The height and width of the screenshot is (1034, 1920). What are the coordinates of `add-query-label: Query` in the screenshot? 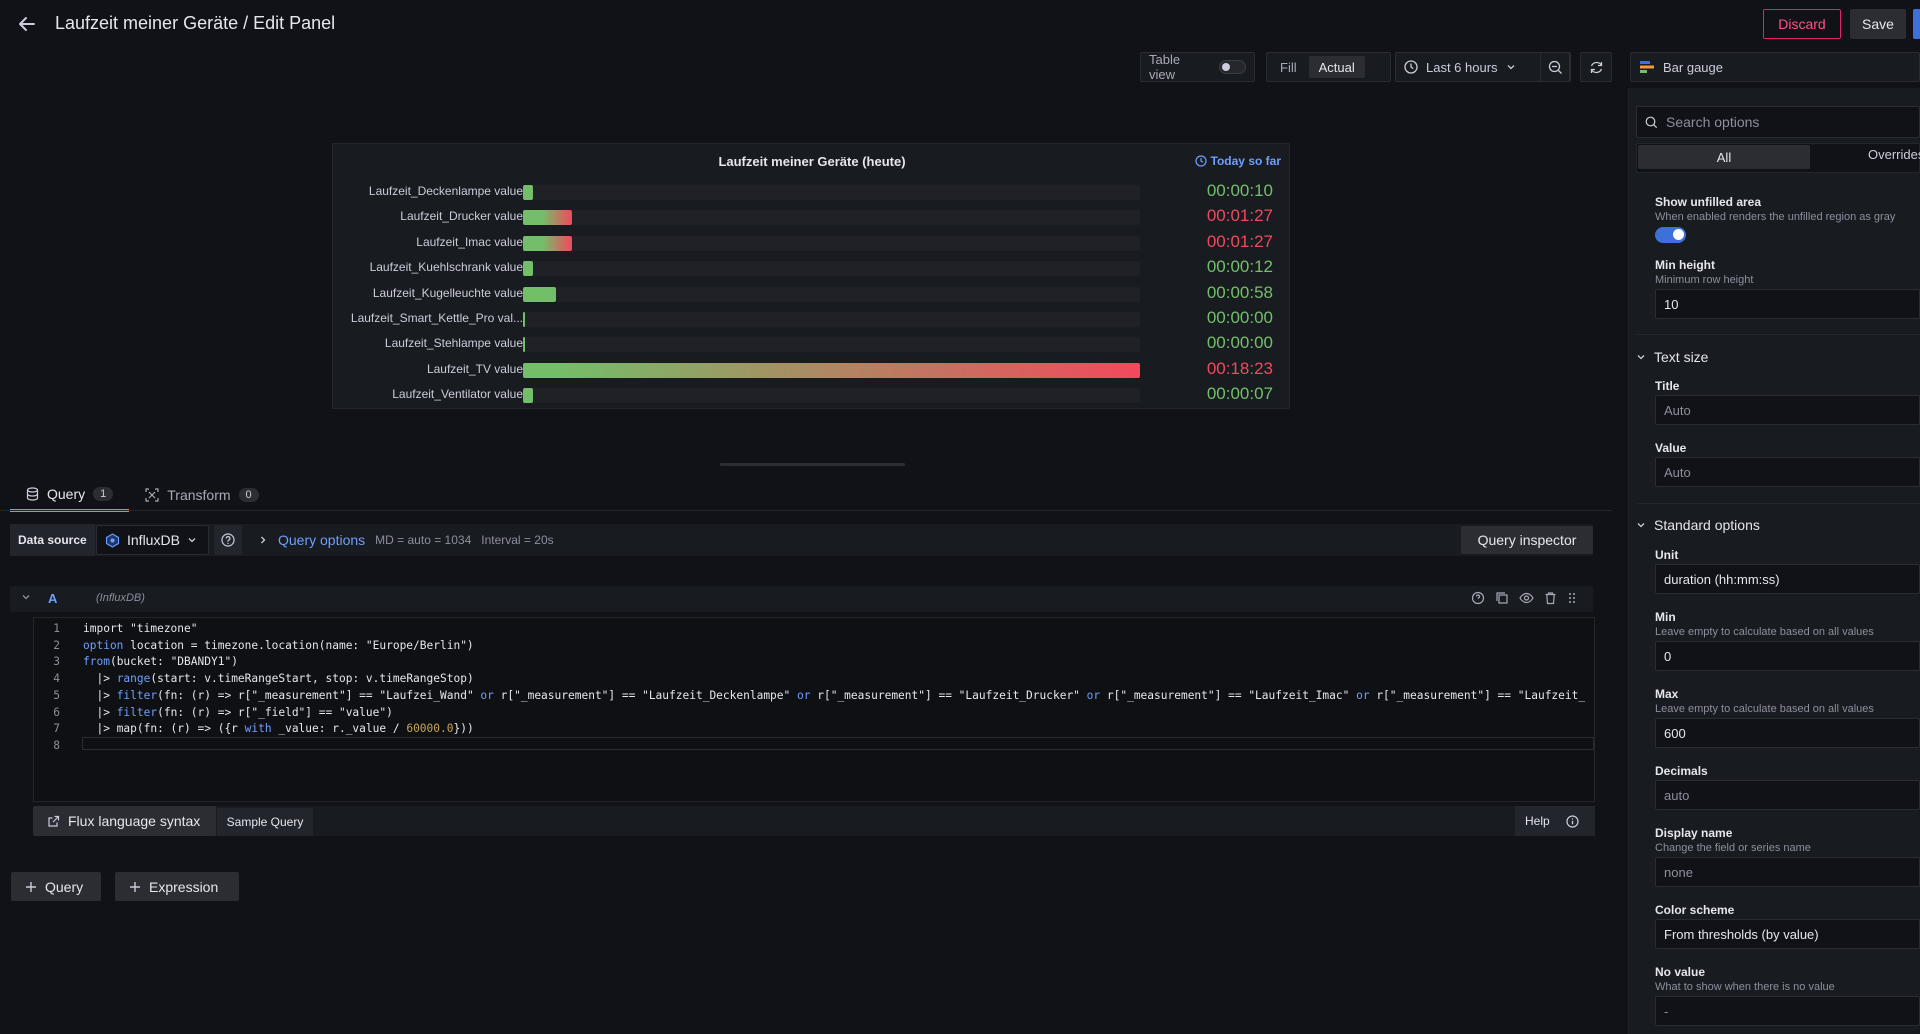 It's located at (64, 886).